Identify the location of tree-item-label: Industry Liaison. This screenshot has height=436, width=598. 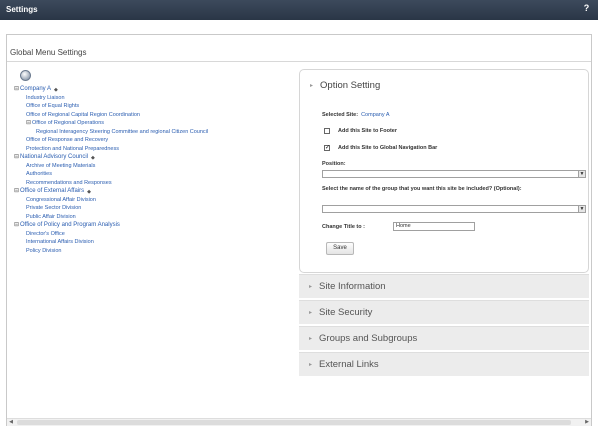
(45, 98).